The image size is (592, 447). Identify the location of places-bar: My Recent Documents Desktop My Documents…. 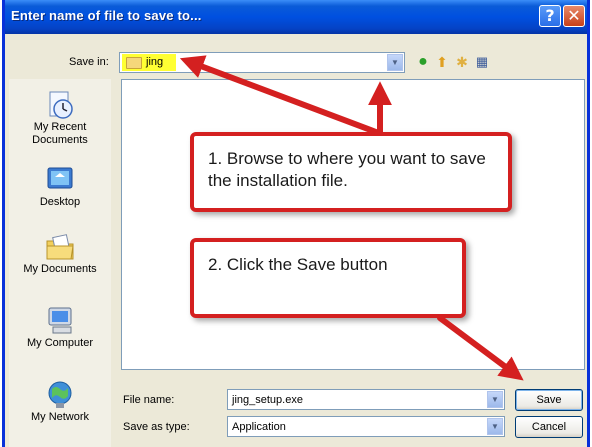
(60, 263).